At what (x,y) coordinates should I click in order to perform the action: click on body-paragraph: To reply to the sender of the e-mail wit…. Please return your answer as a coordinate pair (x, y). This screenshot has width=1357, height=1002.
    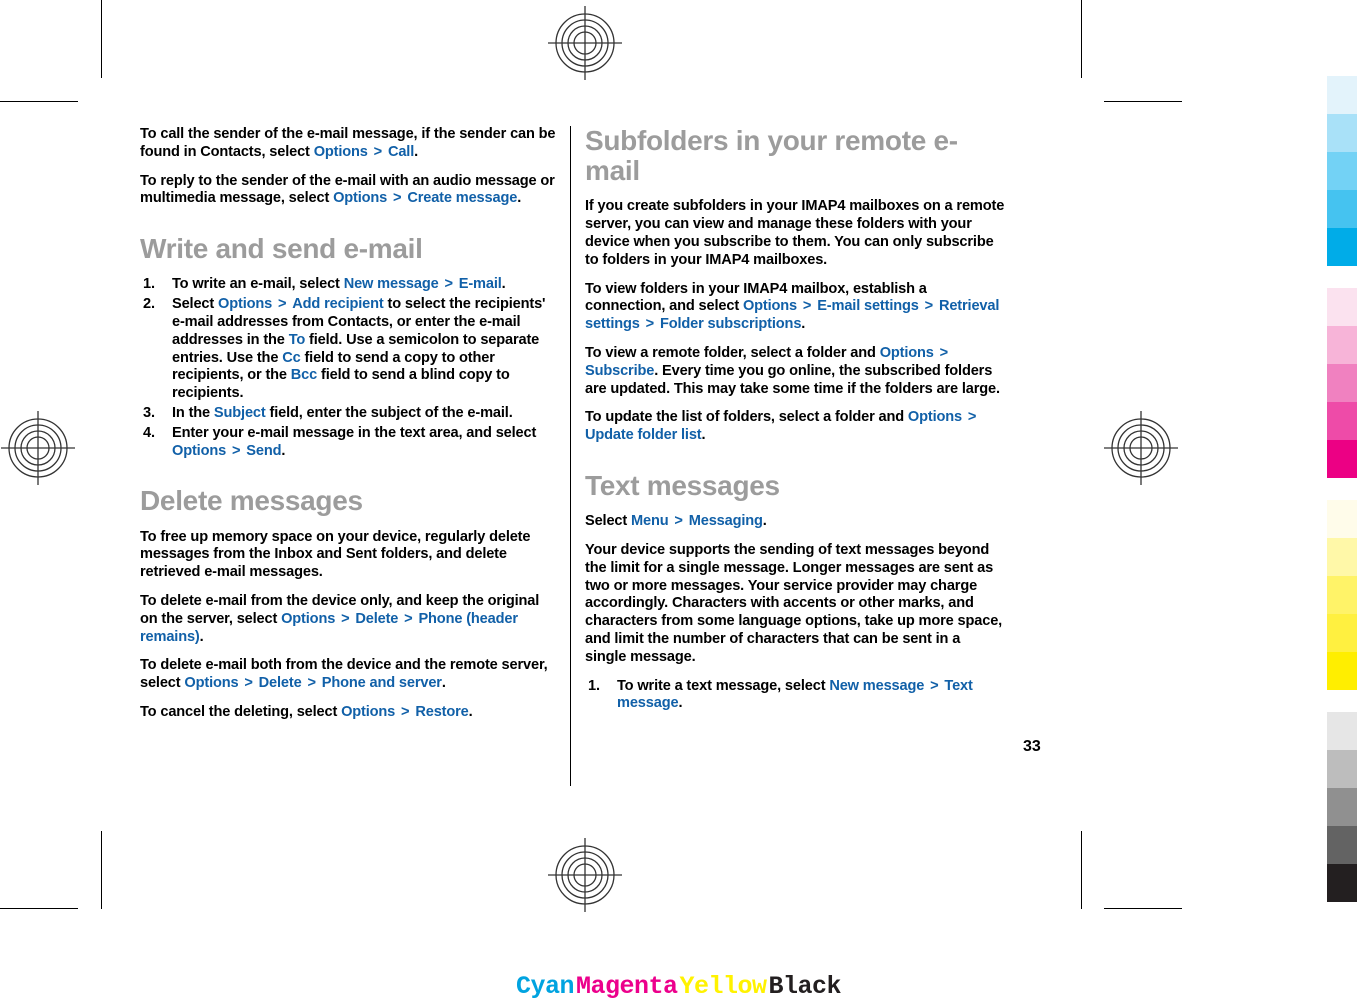
    Looking at the image, I should click on (347, 189).